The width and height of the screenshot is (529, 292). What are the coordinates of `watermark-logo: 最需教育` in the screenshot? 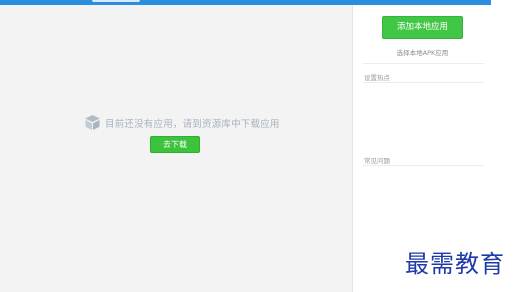 It's located at (455, 264).